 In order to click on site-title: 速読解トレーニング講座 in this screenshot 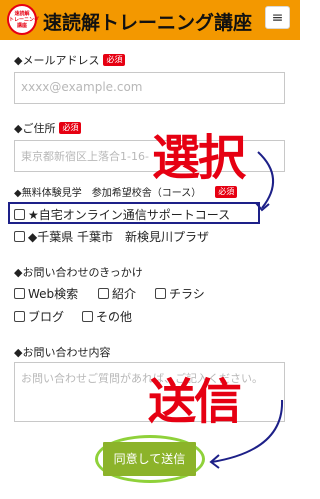, I will do `click(147, 21)`.